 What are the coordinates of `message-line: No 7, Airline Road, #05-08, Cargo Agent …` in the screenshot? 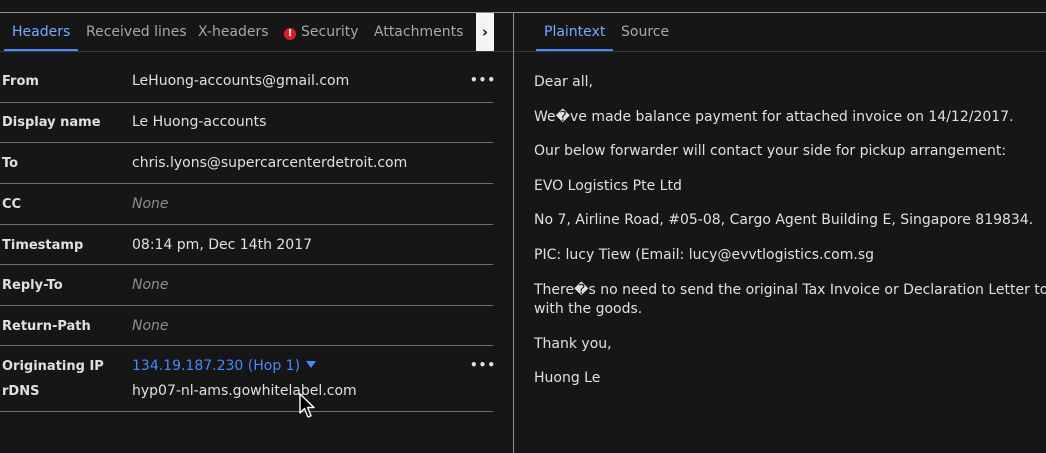 It's located at (784, 220).